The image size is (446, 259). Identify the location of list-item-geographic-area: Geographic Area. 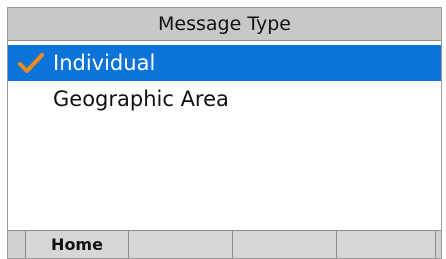
(224, 99).